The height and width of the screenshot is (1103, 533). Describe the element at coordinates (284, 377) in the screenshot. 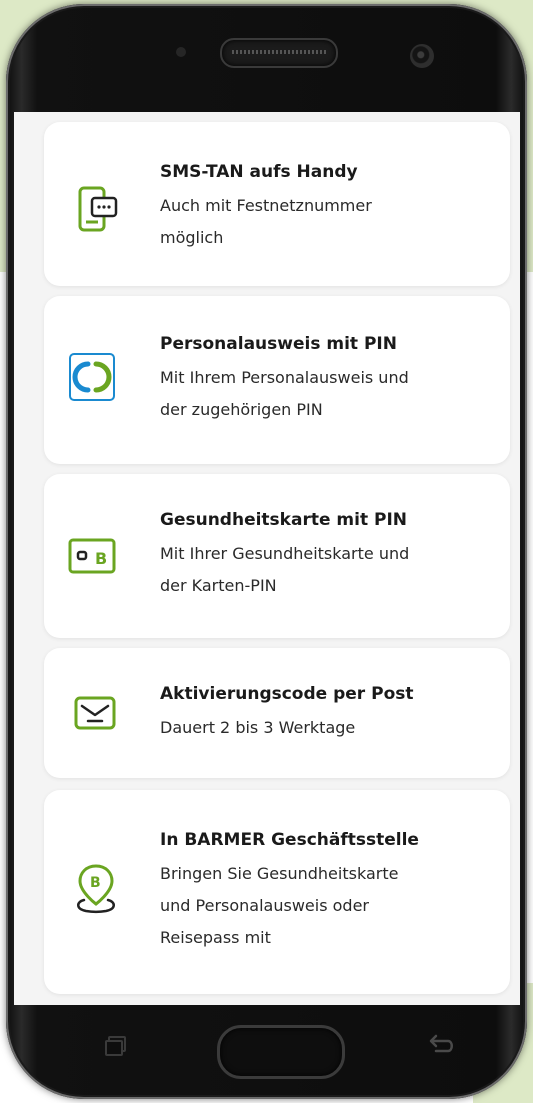

I see `option-description-line: Mit Ihrem Personalausweis und` at that location.